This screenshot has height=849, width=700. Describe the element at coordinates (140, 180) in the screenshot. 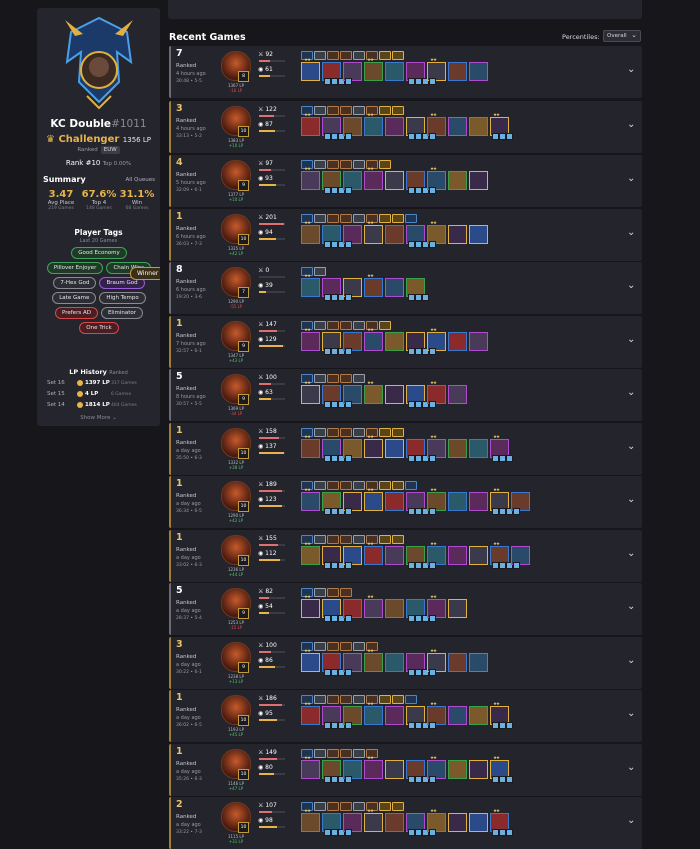

I see `summary-queue: All Queues` at that location.